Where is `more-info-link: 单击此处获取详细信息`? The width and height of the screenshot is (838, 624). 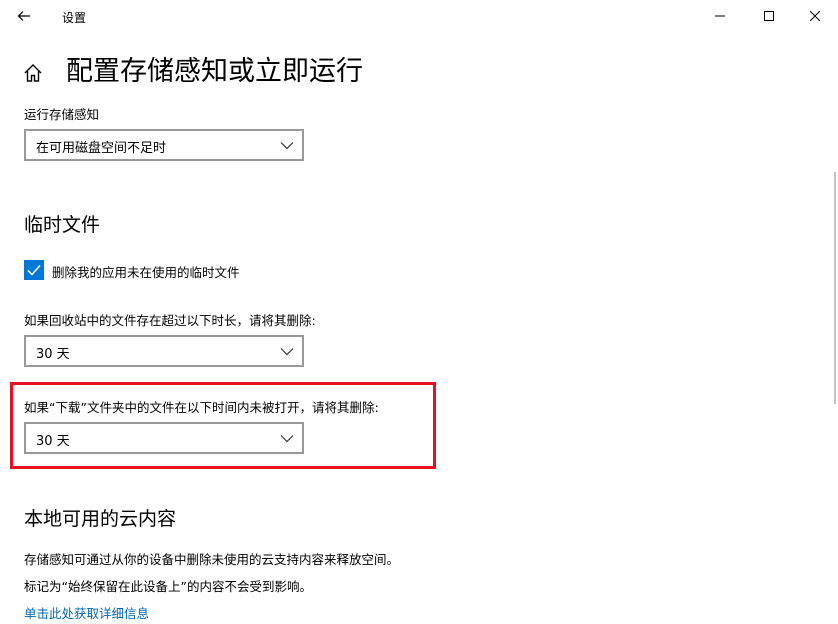
more-info-link: 单击此处获取详细信息 is located at coordinates (86, 612).